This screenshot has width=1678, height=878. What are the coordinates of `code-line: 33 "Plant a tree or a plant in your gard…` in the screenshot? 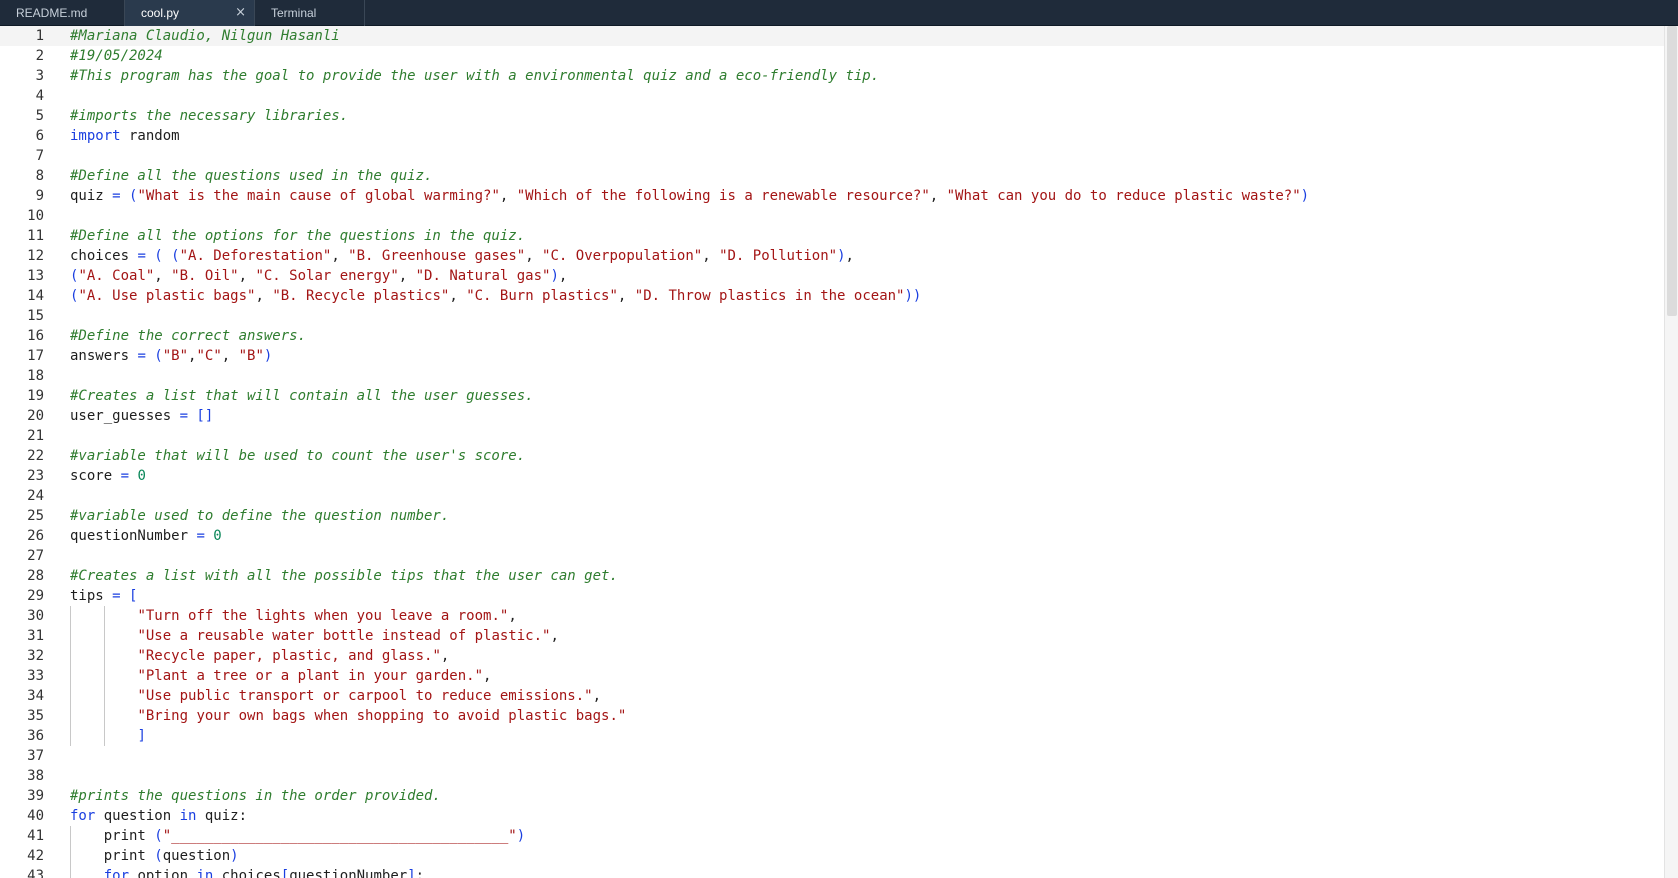 It's located at (832, 676).